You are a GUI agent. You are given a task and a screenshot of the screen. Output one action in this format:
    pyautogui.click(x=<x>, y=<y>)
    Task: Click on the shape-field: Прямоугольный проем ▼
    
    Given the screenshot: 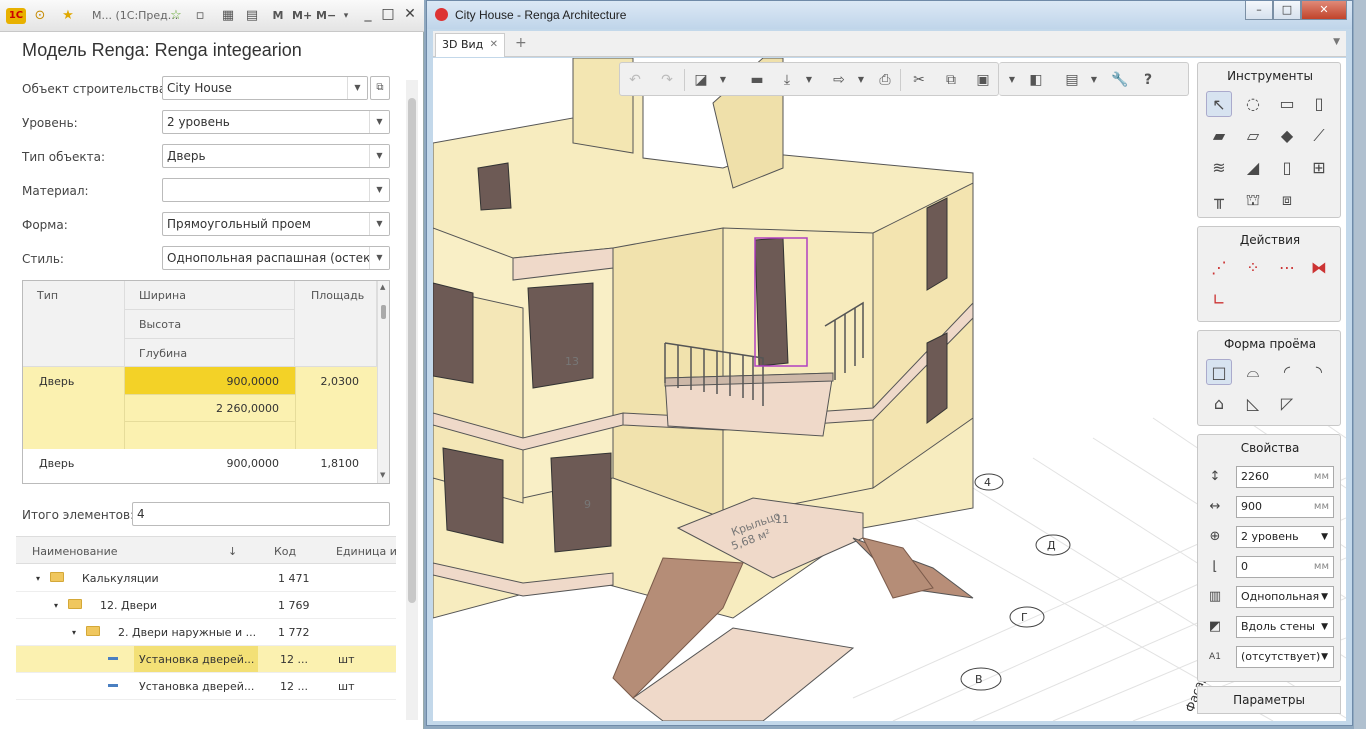 What is the action you would take?
    pyautogui.click(x=276, y=224)
    